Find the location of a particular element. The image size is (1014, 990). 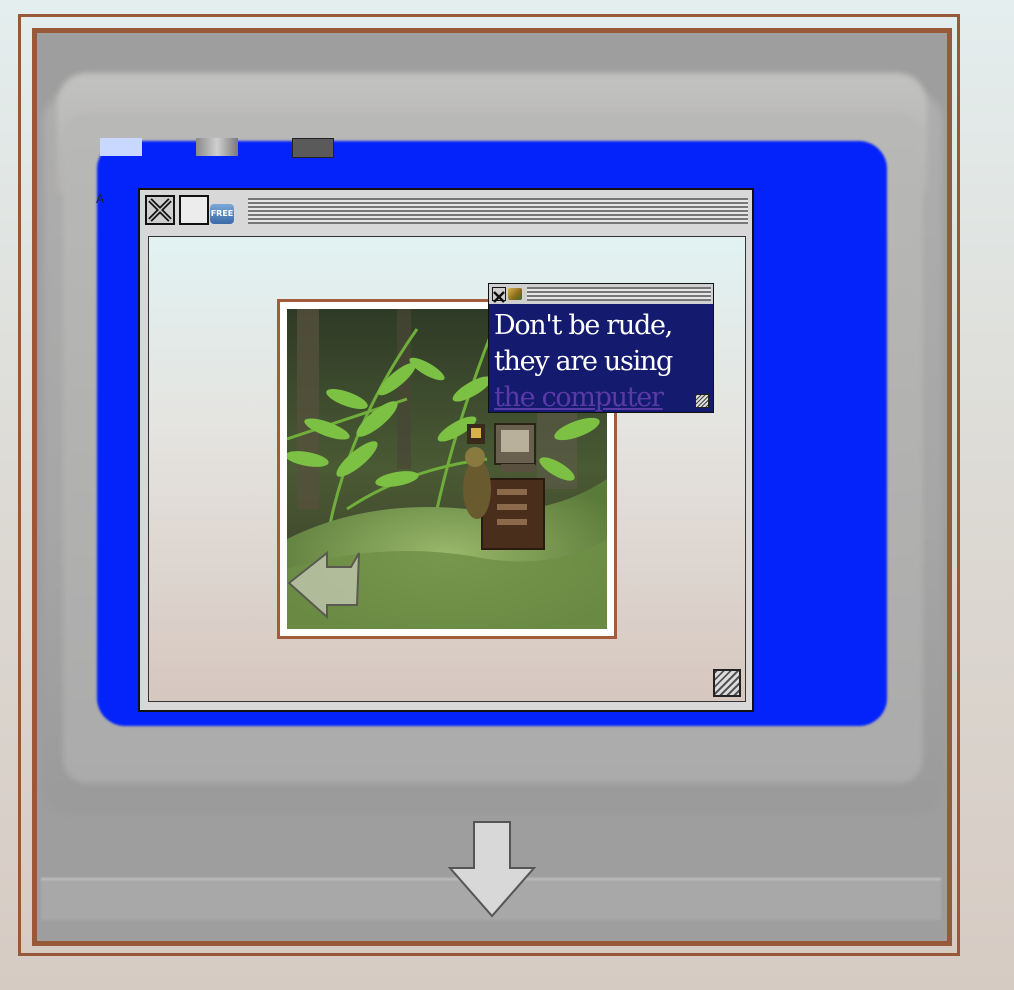

desktop-icon-home is located at coordinates (313, 148).